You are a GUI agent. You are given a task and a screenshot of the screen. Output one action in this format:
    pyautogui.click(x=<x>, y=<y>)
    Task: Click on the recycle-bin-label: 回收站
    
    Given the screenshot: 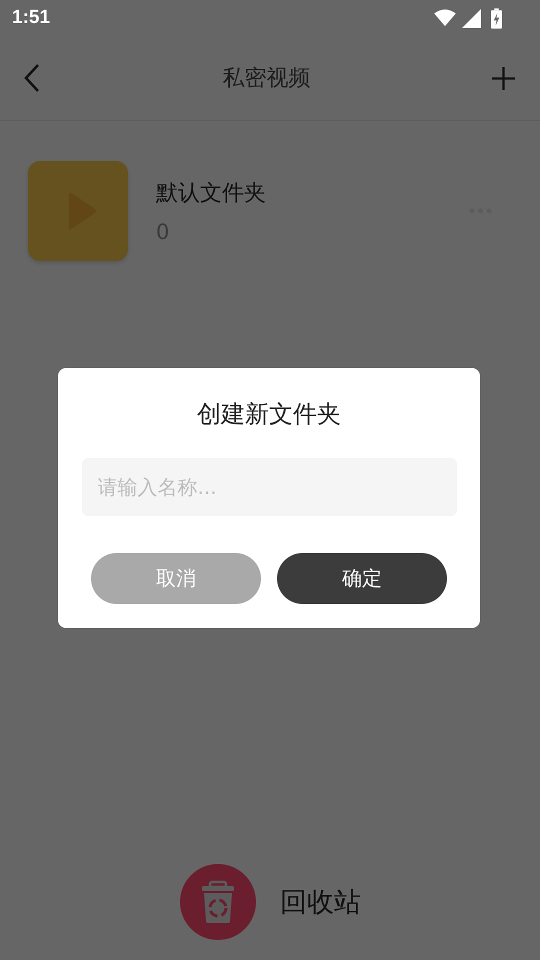 What is the action you would take?
    pyautogui.click(x=320, y=902)
    